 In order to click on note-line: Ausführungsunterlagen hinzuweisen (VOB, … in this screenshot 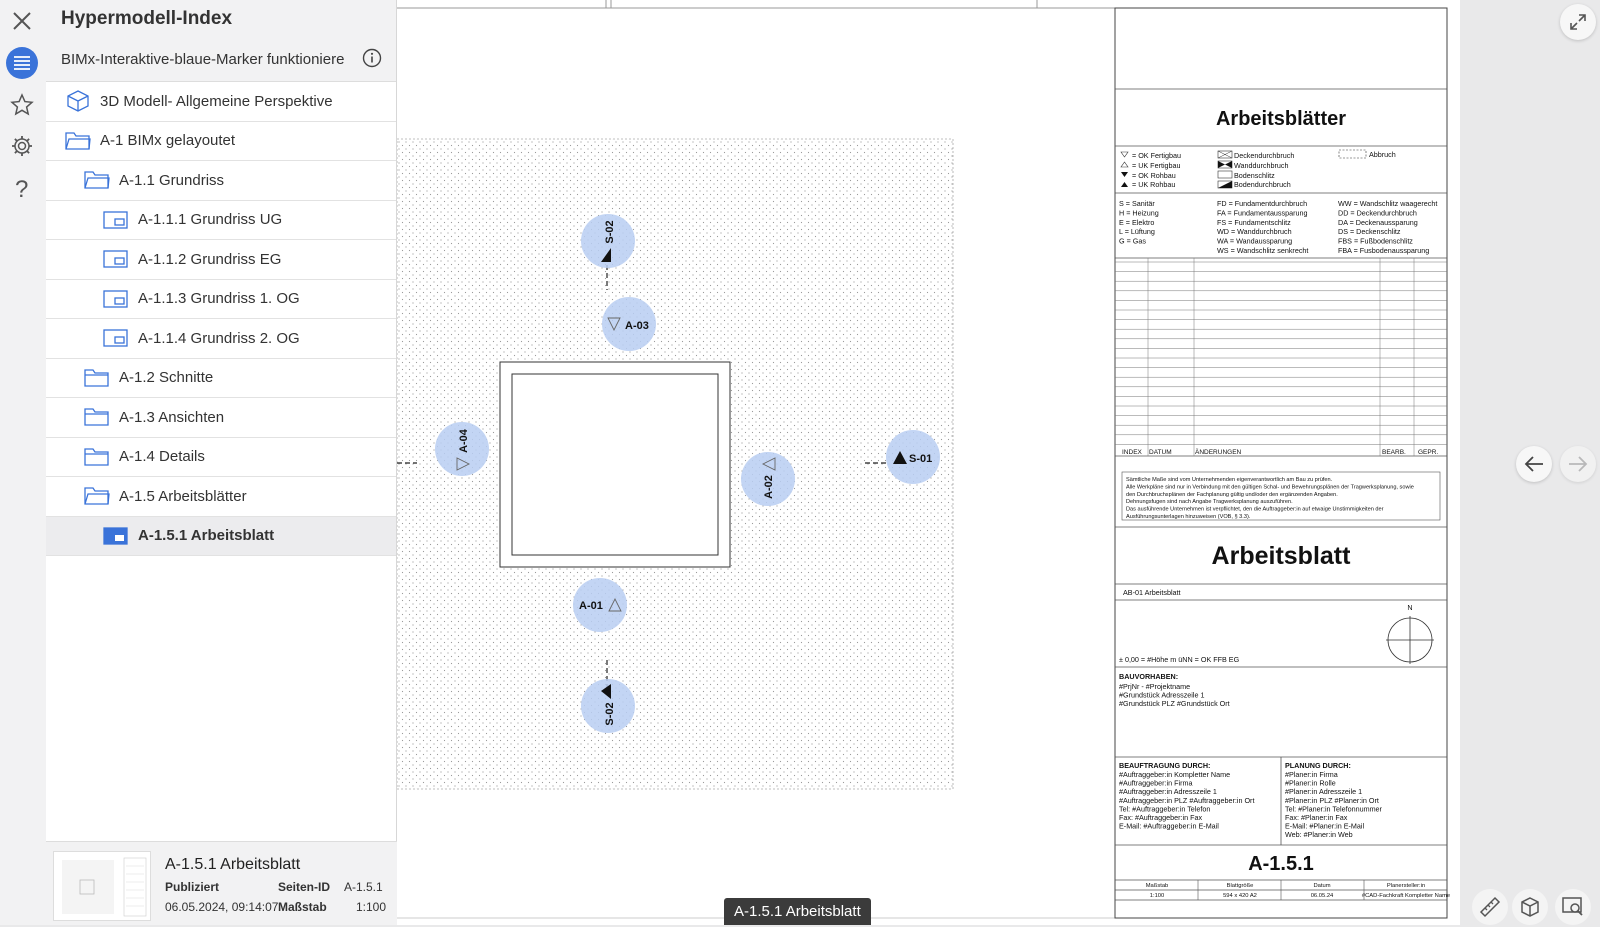, I will do `click(1188, 517)`.